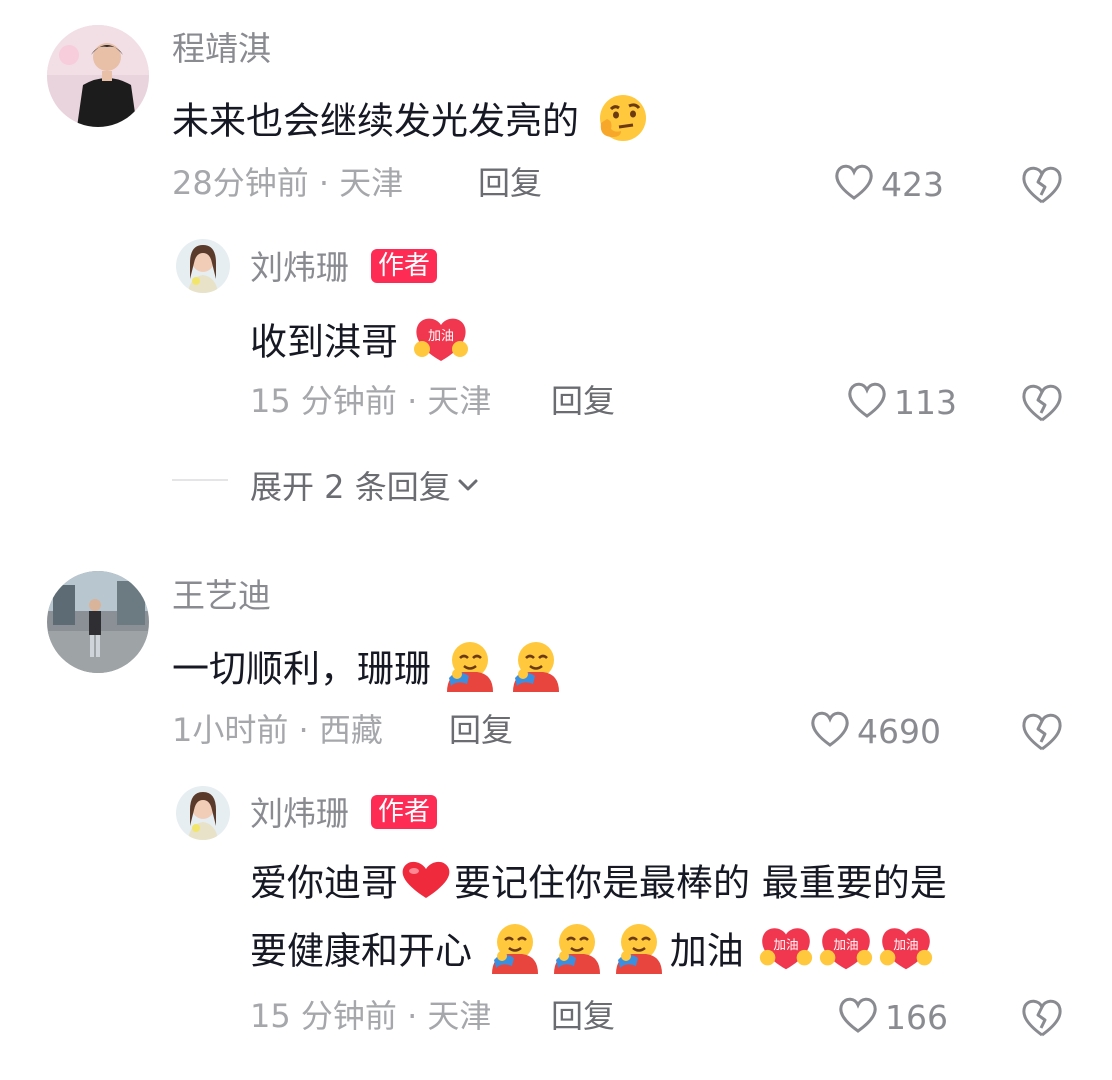 This screenshot has width=1112, height=1080. Describe the element at coordinates (925, 402) in the screenshot. I see `like-count: 113` at that location.